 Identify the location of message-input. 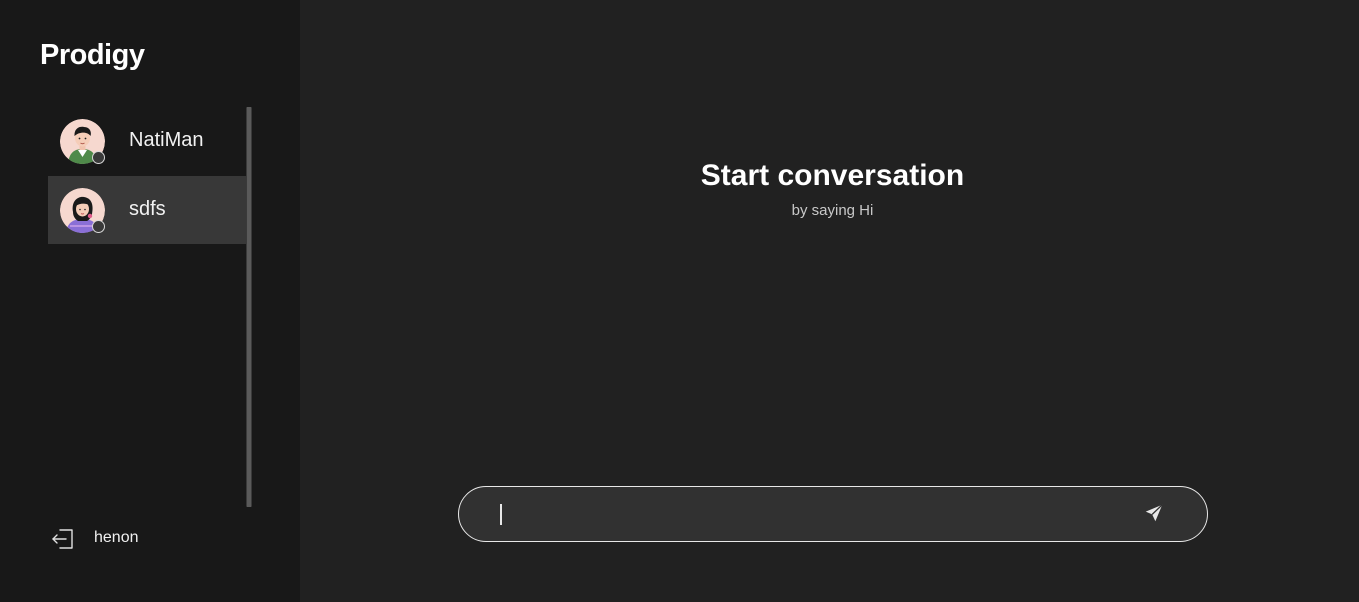
(807, 514).